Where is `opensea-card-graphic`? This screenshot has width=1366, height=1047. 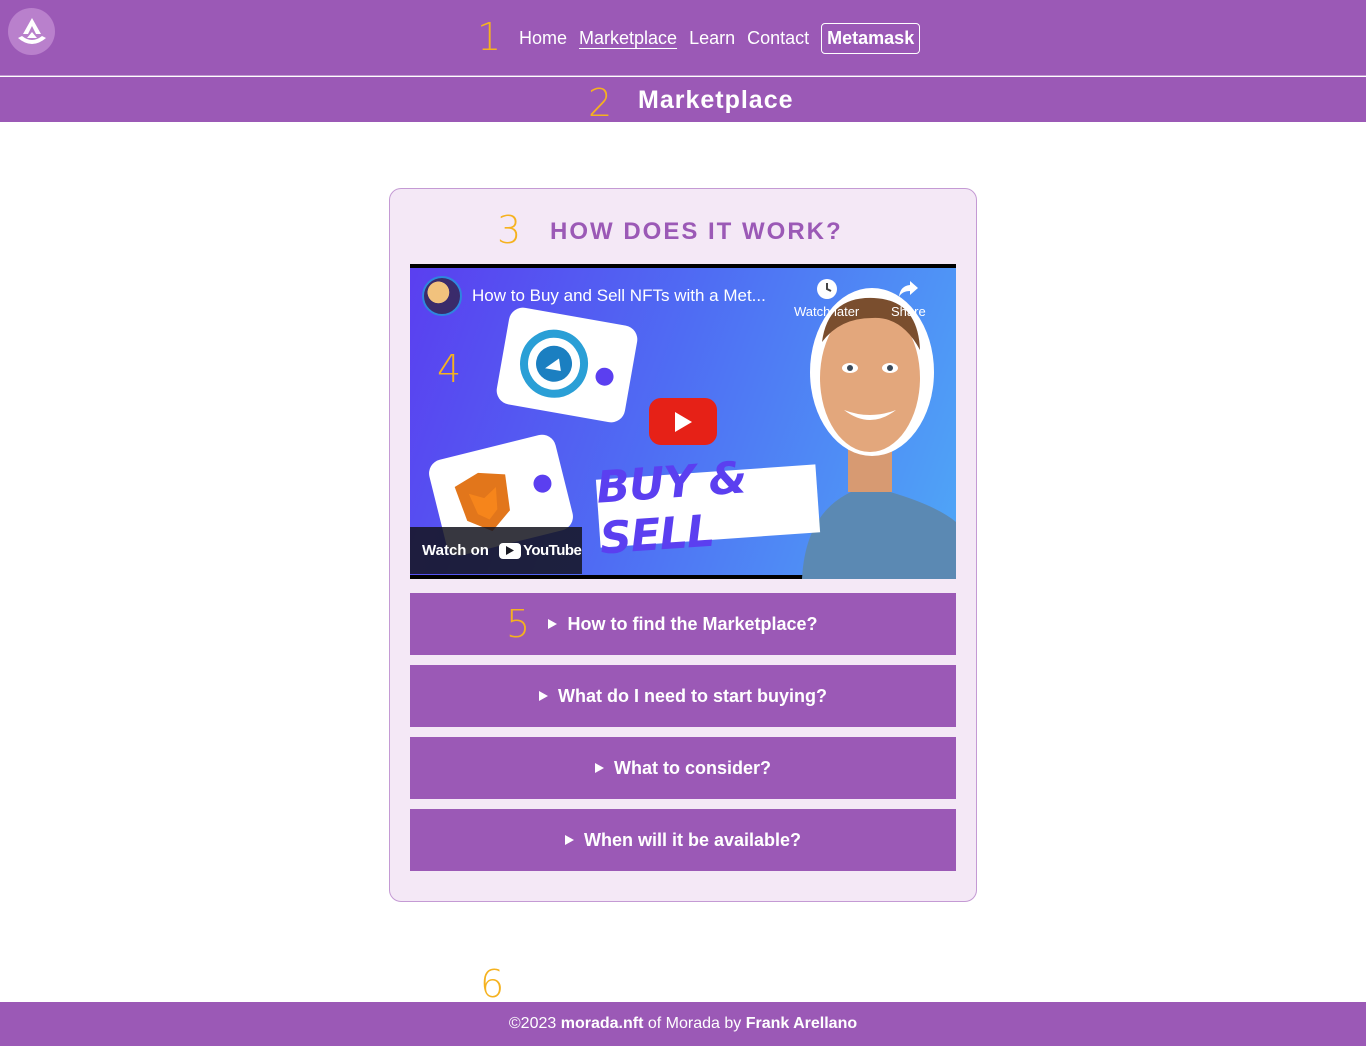 opensea-card-graphic is located at coordinates (567, 365).